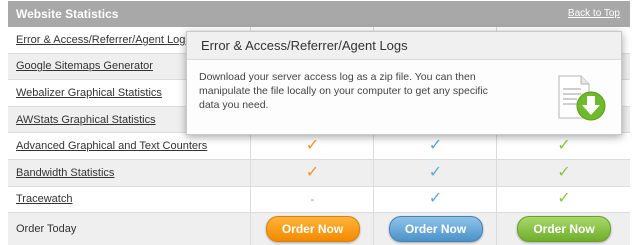 This screenshot has height=245, width=640. I want to click on feature-label-cell: Bandwidth Statistics, so click(133, 173).